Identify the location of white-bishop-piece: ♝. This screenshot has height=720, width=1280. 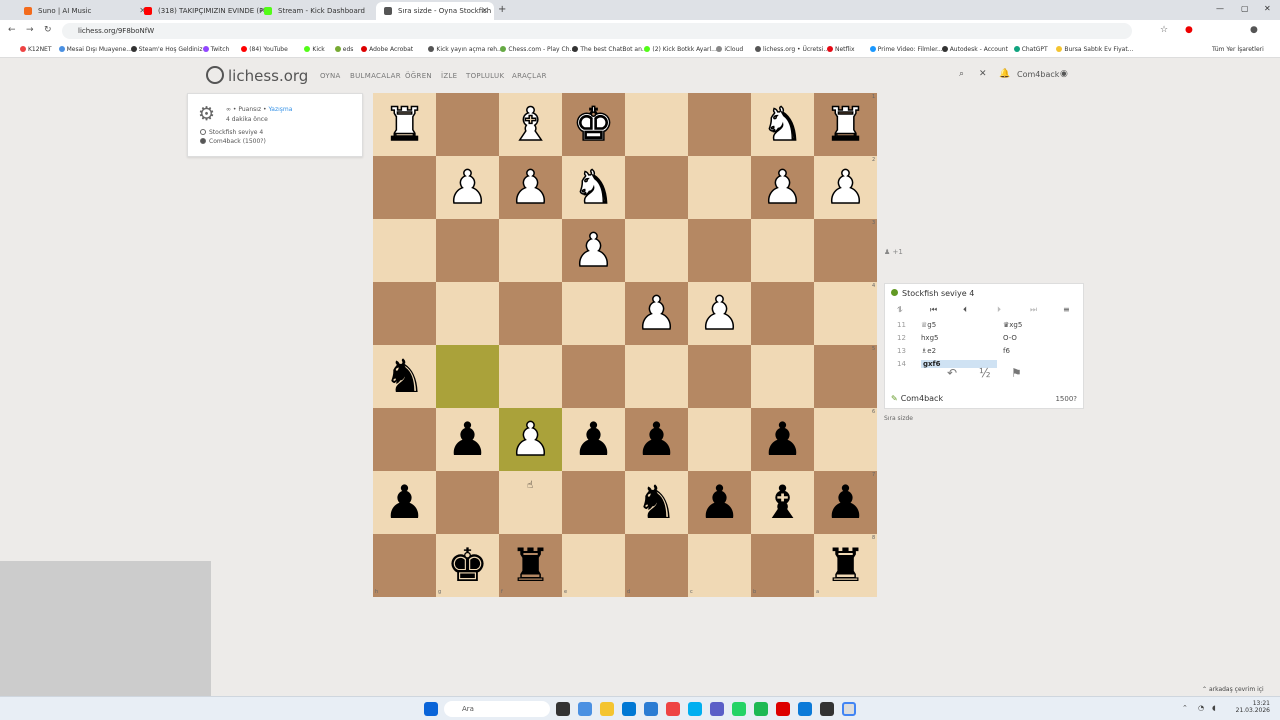
(530, 124).